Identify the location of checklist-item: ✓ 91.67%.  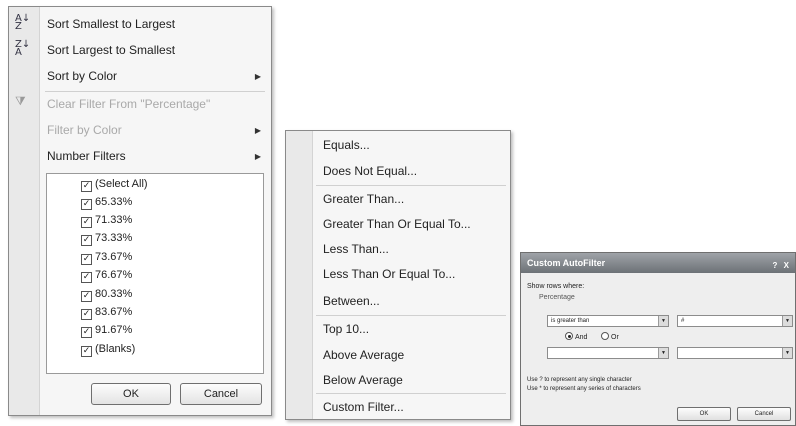
(106, 331).